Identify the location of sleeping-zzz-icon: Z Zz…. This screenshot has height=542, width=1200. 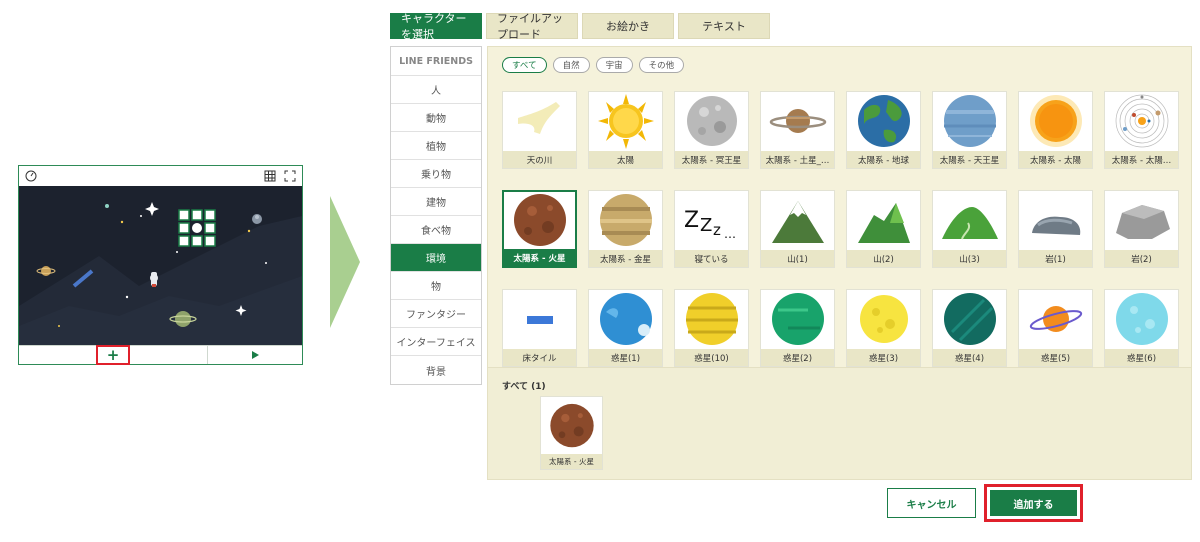
(710, 224).